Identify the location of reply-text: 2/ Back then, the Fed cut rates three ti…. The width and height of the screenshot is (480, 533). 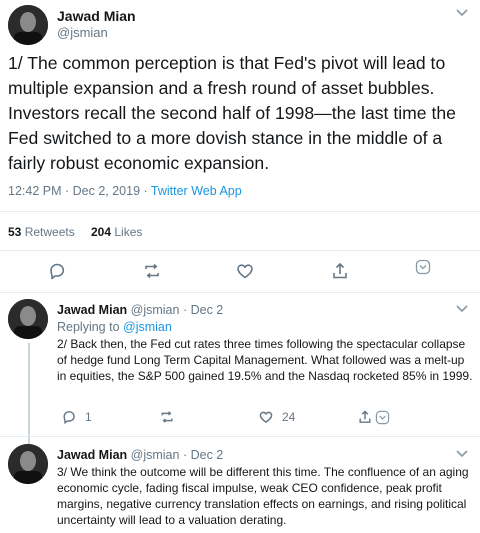
(265, 360).